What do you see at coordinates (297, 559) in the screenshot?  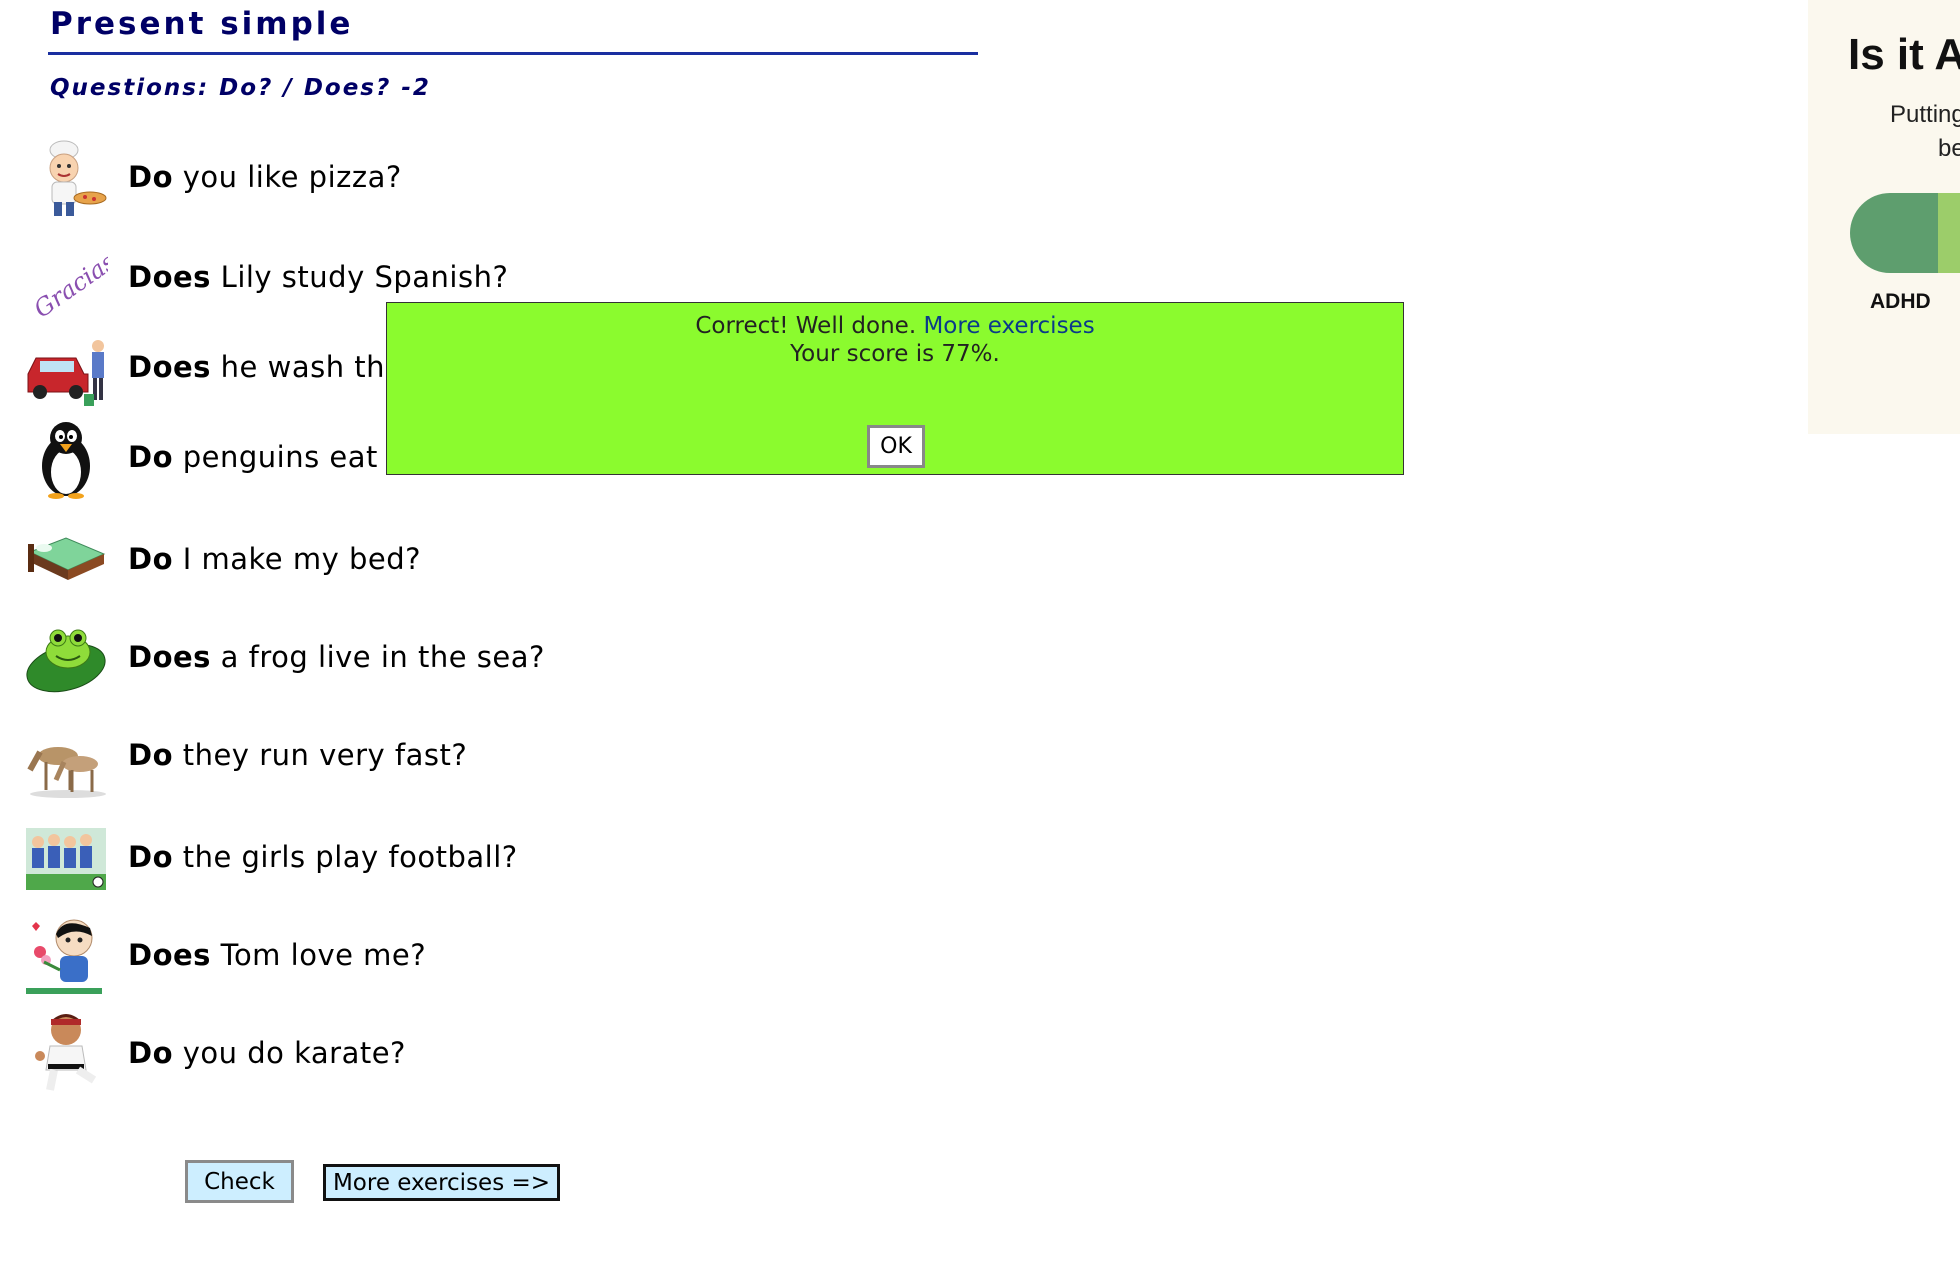 I see `question-rest: I make my bed?` at bounding box center [297, 559].